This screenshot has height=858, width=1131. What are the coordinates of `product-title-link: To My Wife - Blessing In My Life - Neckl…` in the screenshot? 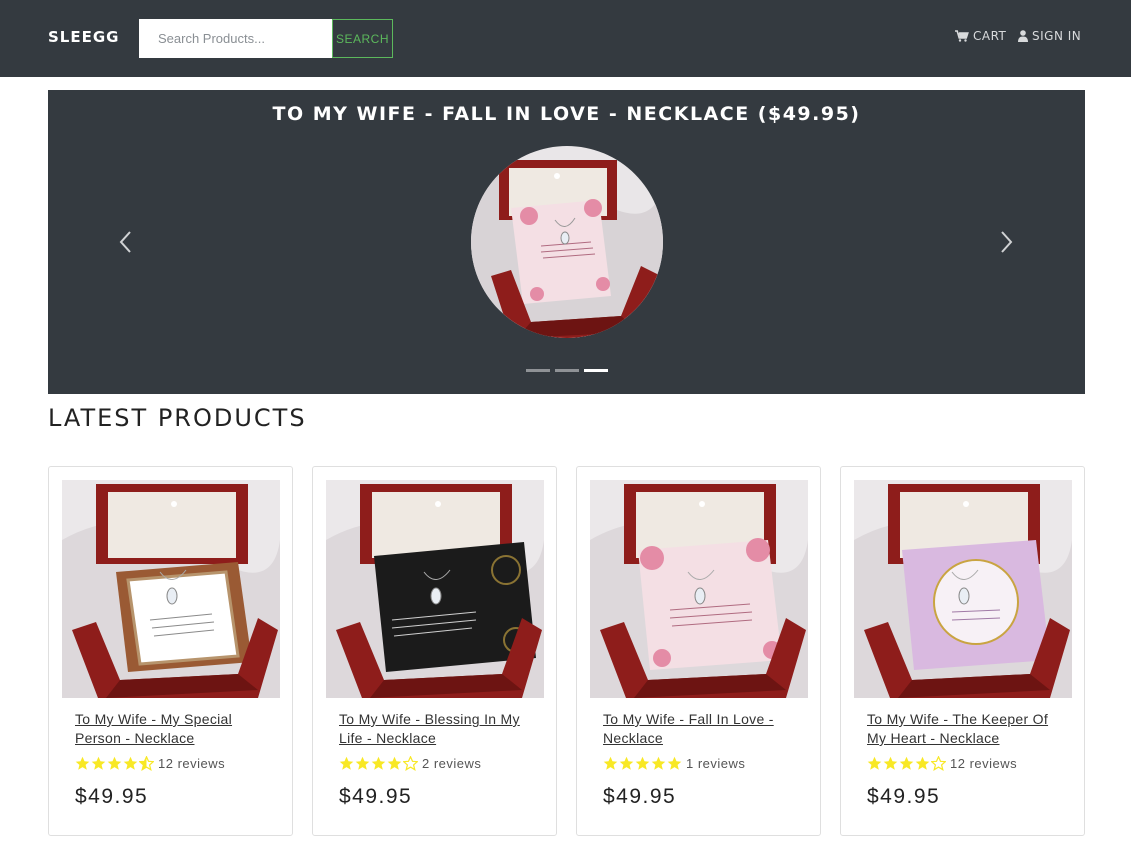 It's located at (434, 729).